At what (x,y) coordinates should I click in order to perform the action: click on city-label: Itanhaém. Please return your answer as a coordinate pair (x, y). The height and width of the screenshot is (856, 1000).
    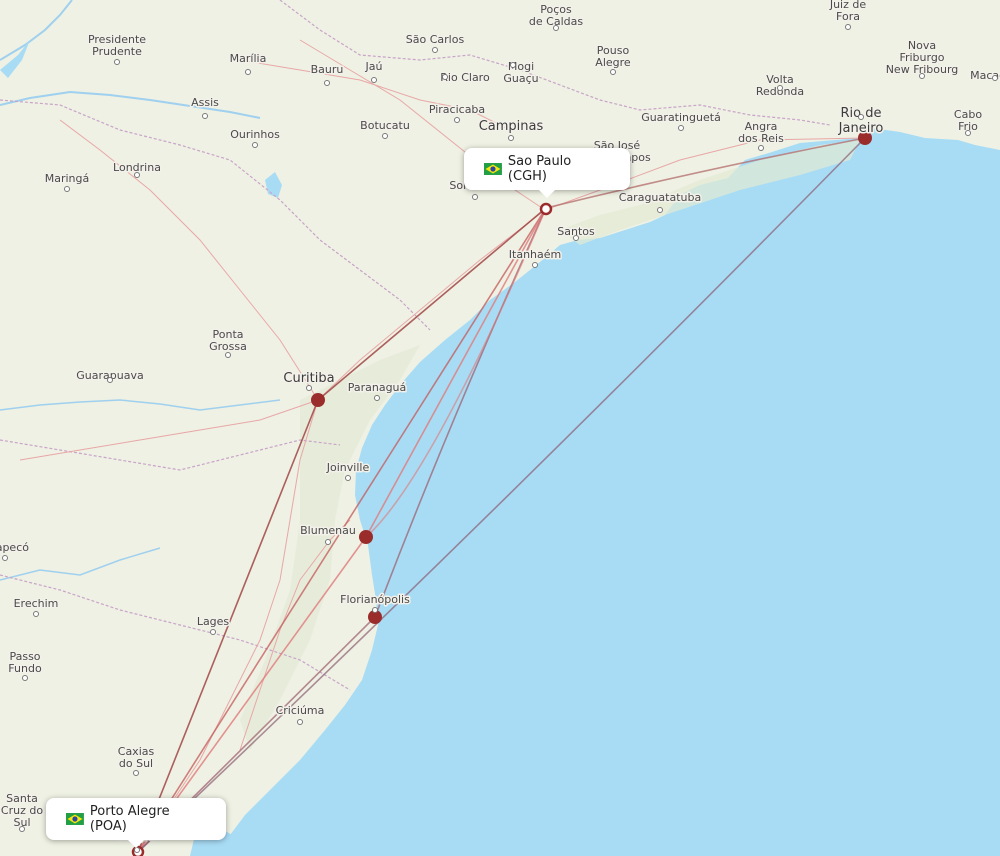
    Looking at the image, I should click on (535, 254).